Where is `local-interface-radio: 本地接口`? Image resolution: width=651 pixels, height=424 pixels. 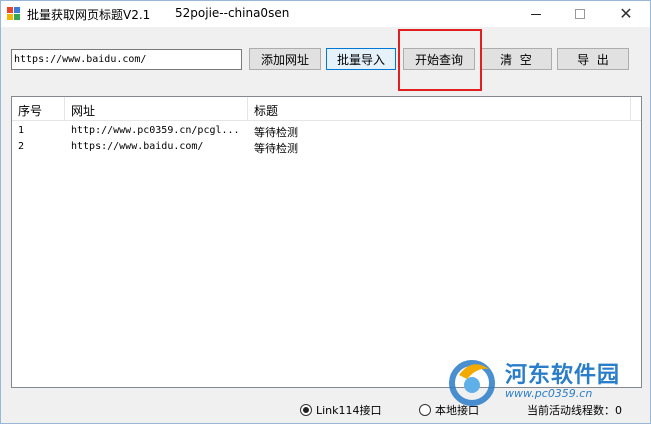
local-interface-radio: 本地接口 is located at coordinates (449, 410).